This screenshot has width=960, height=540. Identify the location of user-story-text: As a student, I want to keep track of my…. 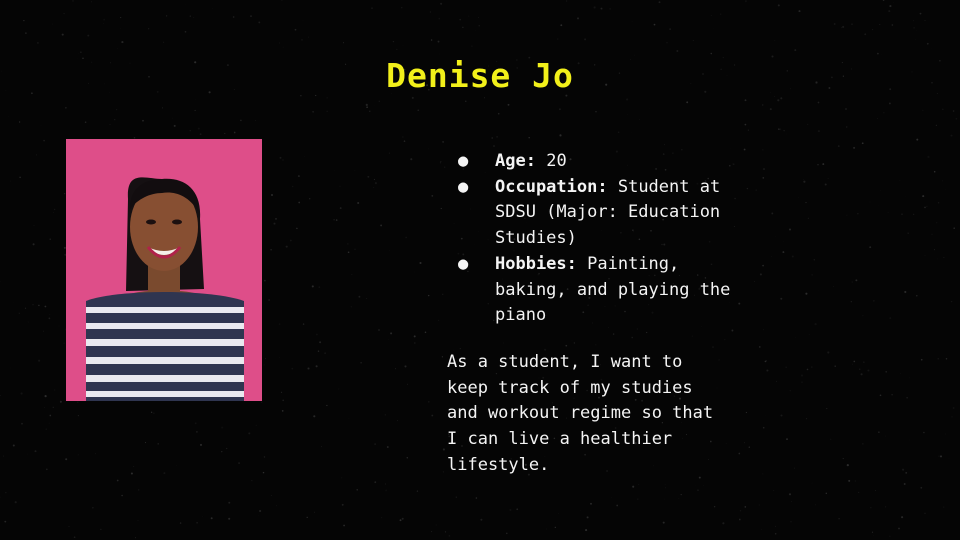
(580, 413).